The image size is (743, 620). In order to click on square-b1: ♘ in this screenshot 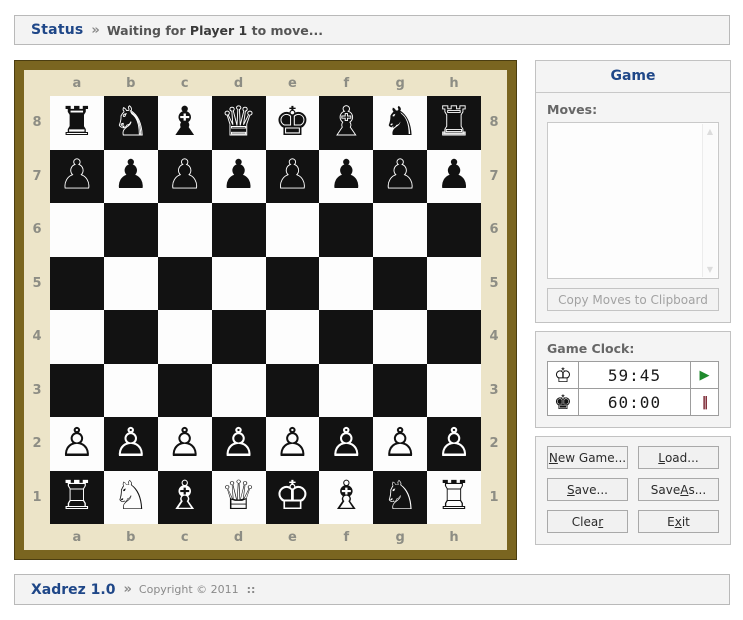, I will do `click(130, 497)`.